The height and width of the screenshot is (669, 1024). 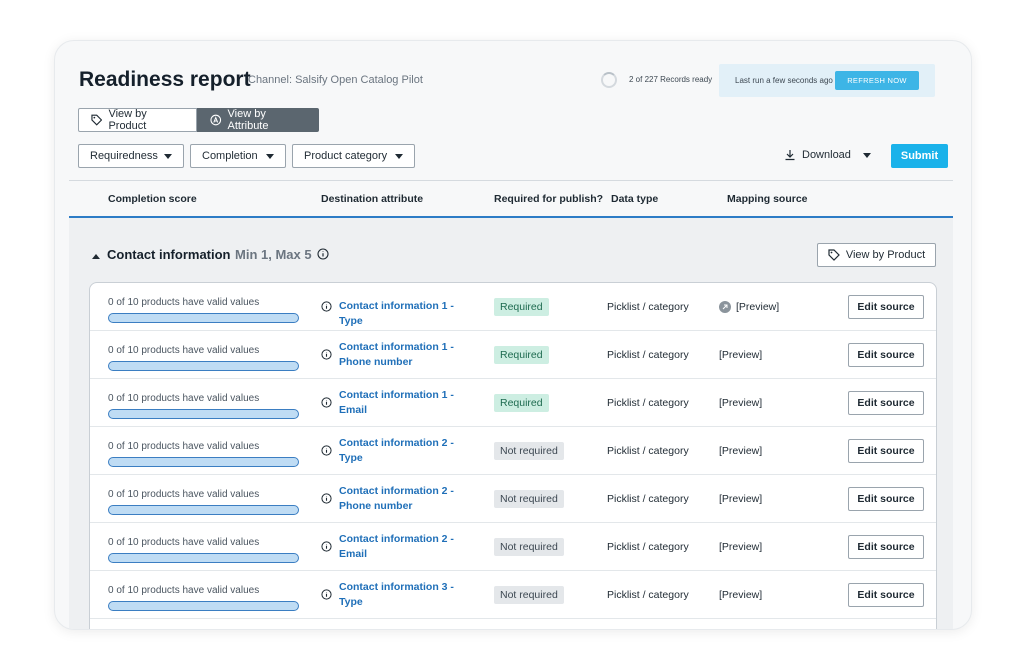 I want to click on last-run-text: Last run a few seconds ago, so click(x=784, y=80).